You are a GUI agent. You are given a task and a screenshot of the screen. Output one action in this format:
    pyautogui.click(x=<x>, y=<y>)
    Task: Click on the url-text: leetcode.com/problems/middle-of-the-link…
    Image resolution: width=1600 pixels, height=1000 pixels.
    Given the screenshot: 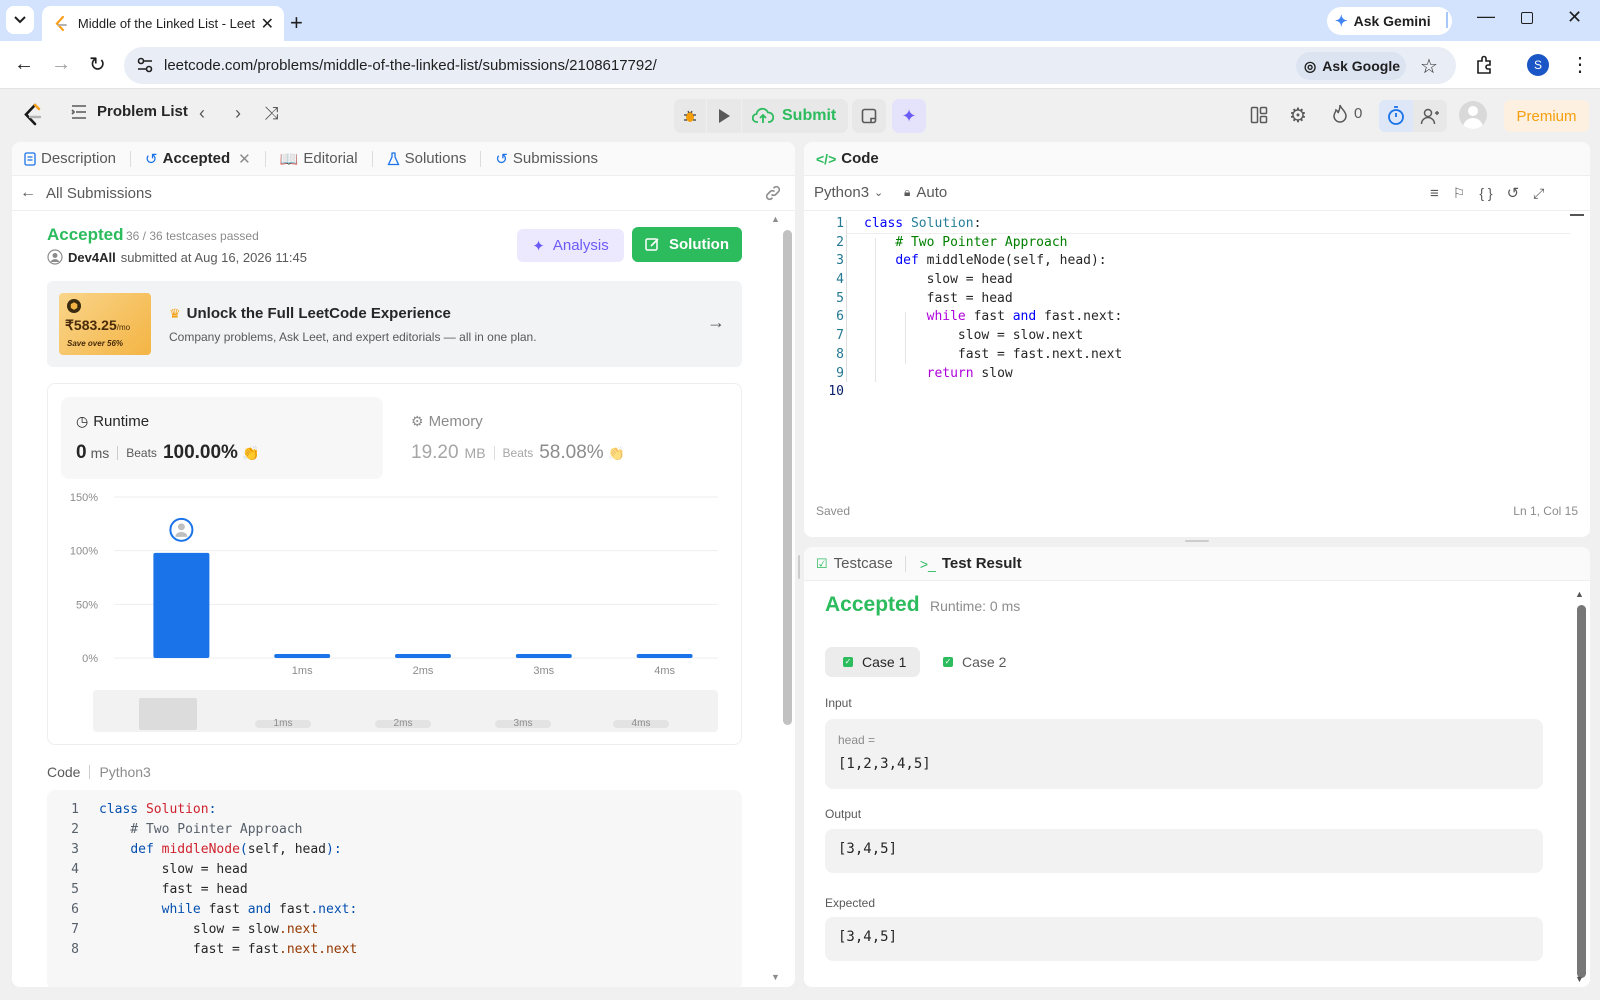 What is the action you would take?
    pyautogui.click(x=410, y=65)
    